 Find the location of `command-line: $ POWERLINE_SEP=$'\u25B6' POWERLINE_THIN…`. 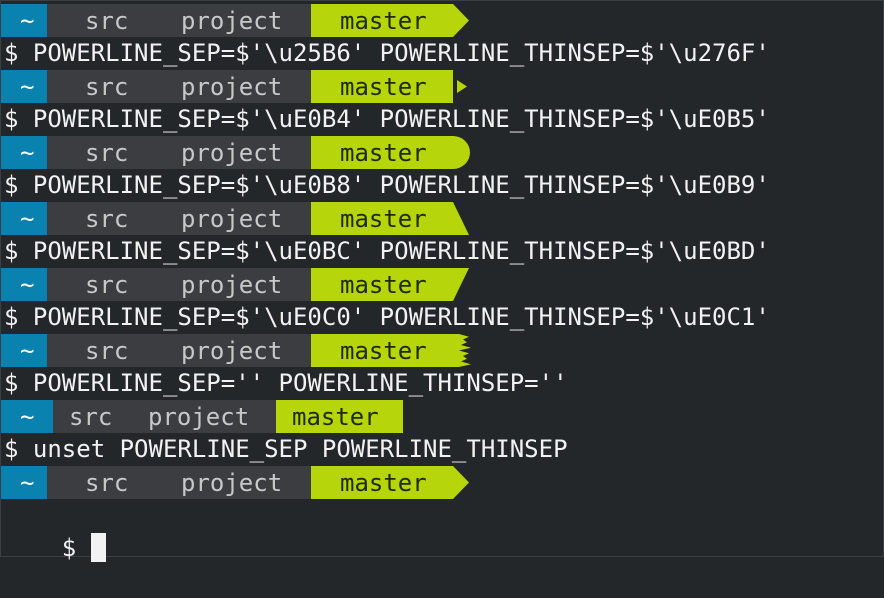

command-line: $ POWERLINE_SEP=$'\u25B6' POWERLINE_THIN… is located at coordinates (387, 53).